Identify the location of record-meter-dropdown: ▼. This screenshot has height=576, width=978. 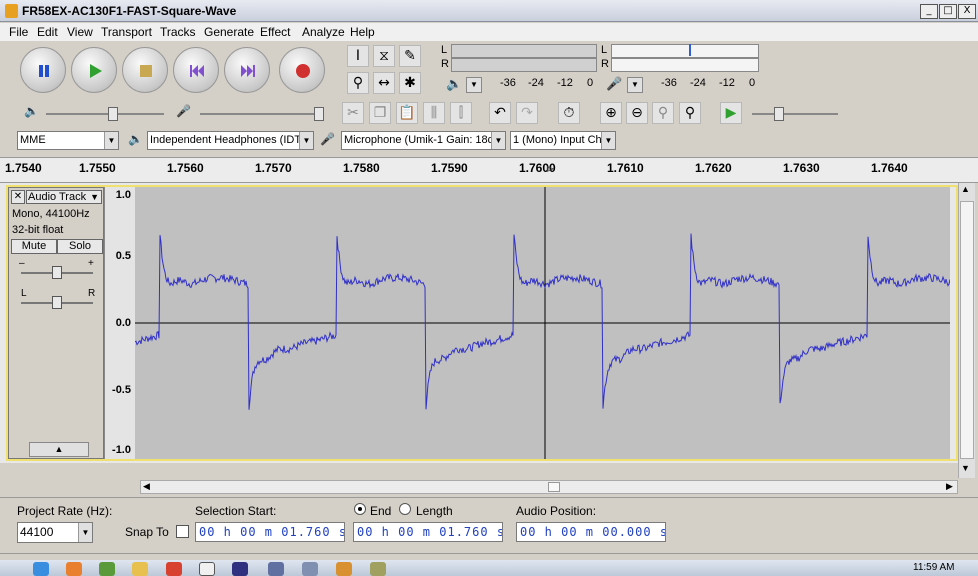
(635, 85).